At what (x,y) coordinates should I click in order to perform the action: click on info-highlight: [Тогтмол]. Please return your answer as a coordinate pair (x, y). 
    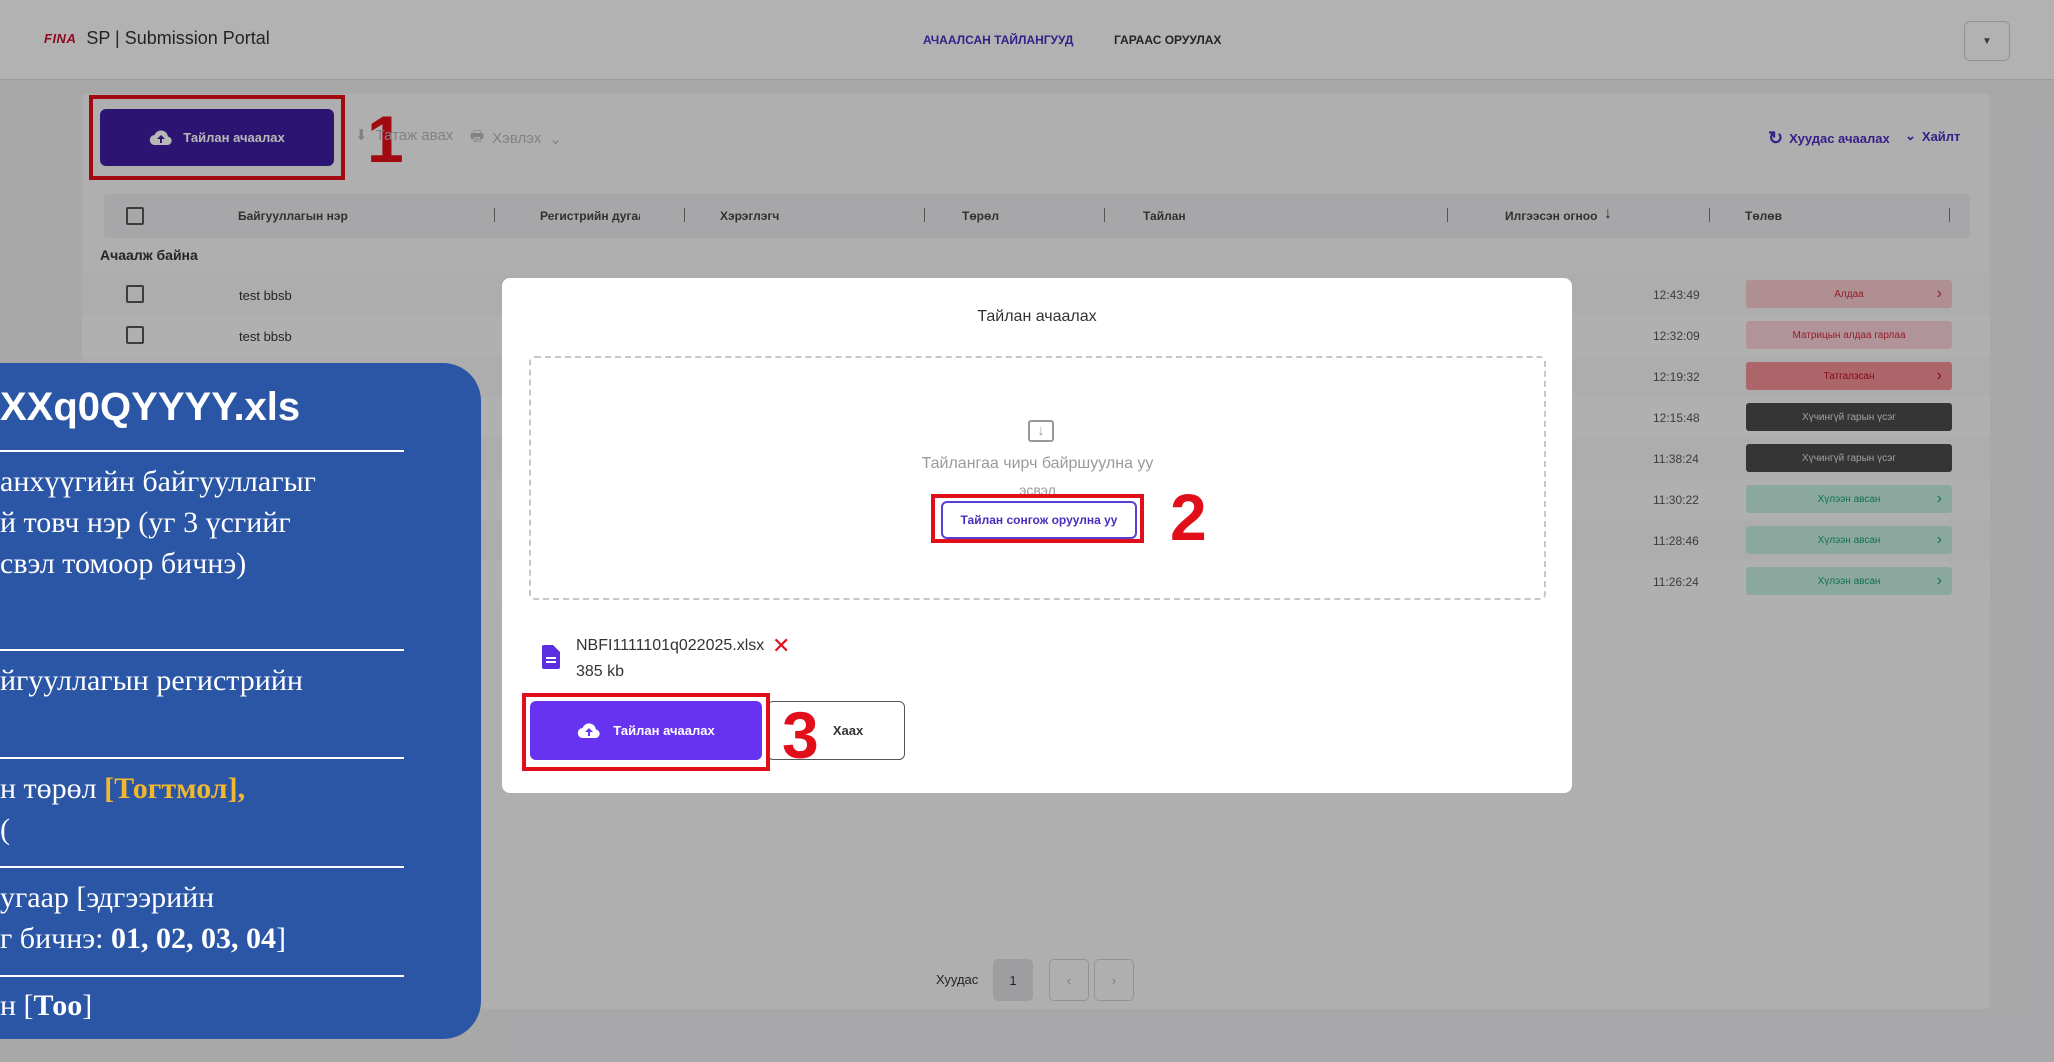
    Looking at the image, I should click on (171, 788).